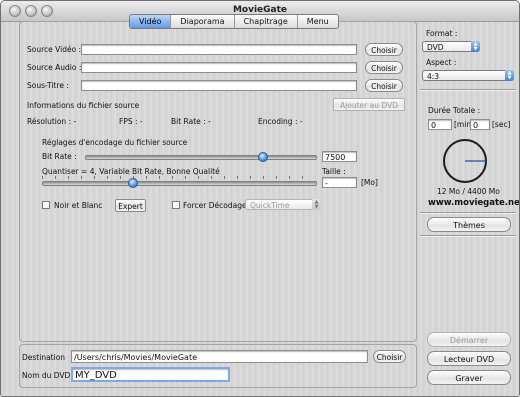  Describe the element at coordinates (384, 85) in the screenshot. I see `subtitle-choose-button: Choisir` at that location.